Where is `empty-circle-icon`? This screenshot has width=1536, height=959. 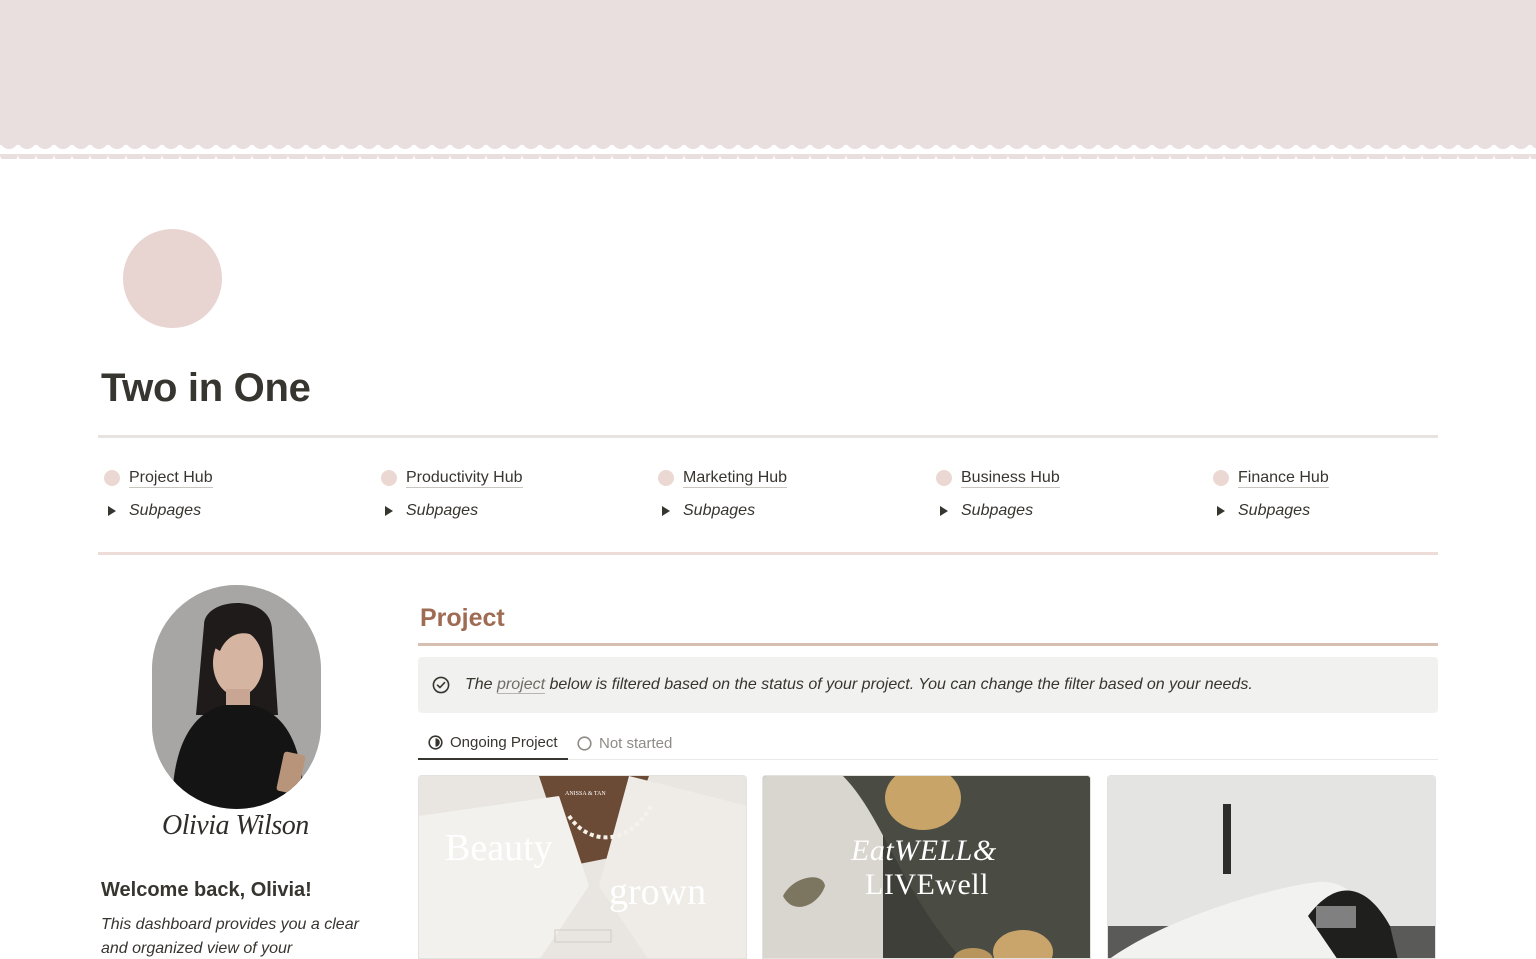
empty-circle-icon is located at coordinates (584, 743).